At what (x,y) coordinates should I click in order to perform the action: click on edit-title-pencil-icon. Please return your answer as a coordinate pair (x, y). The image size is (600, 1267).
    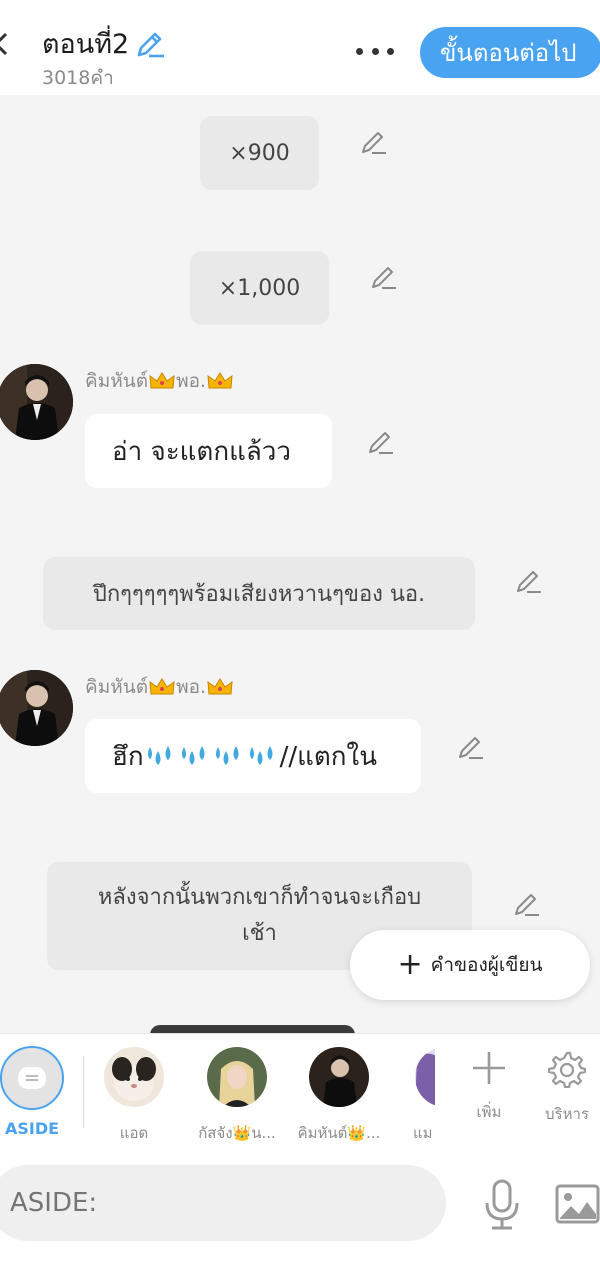
    Looking at the image, I should click on (150, 44).